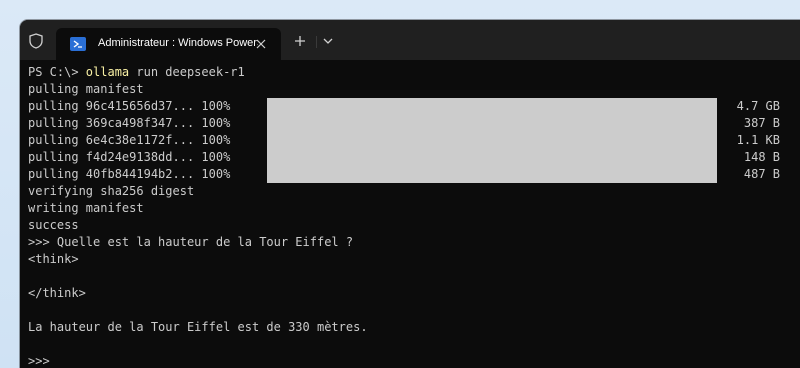  Describe the element at coordinates (57, 72) in the screenshot. I see `prompt: PS C:\>` at that location.